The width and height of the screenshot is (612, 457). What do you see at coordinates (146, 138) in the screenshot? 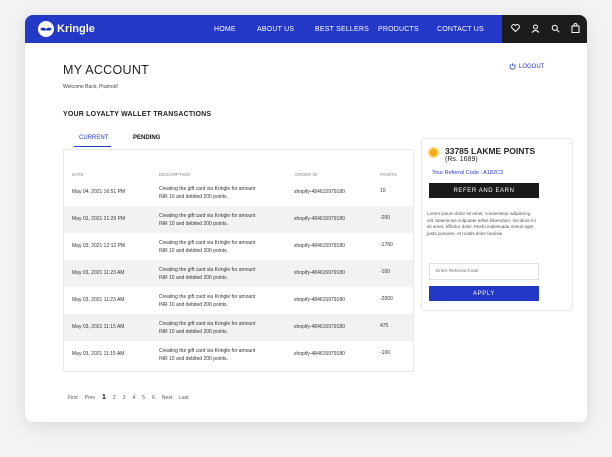
I see `tab-pending: PENDING` at bounding box center [146, 138].